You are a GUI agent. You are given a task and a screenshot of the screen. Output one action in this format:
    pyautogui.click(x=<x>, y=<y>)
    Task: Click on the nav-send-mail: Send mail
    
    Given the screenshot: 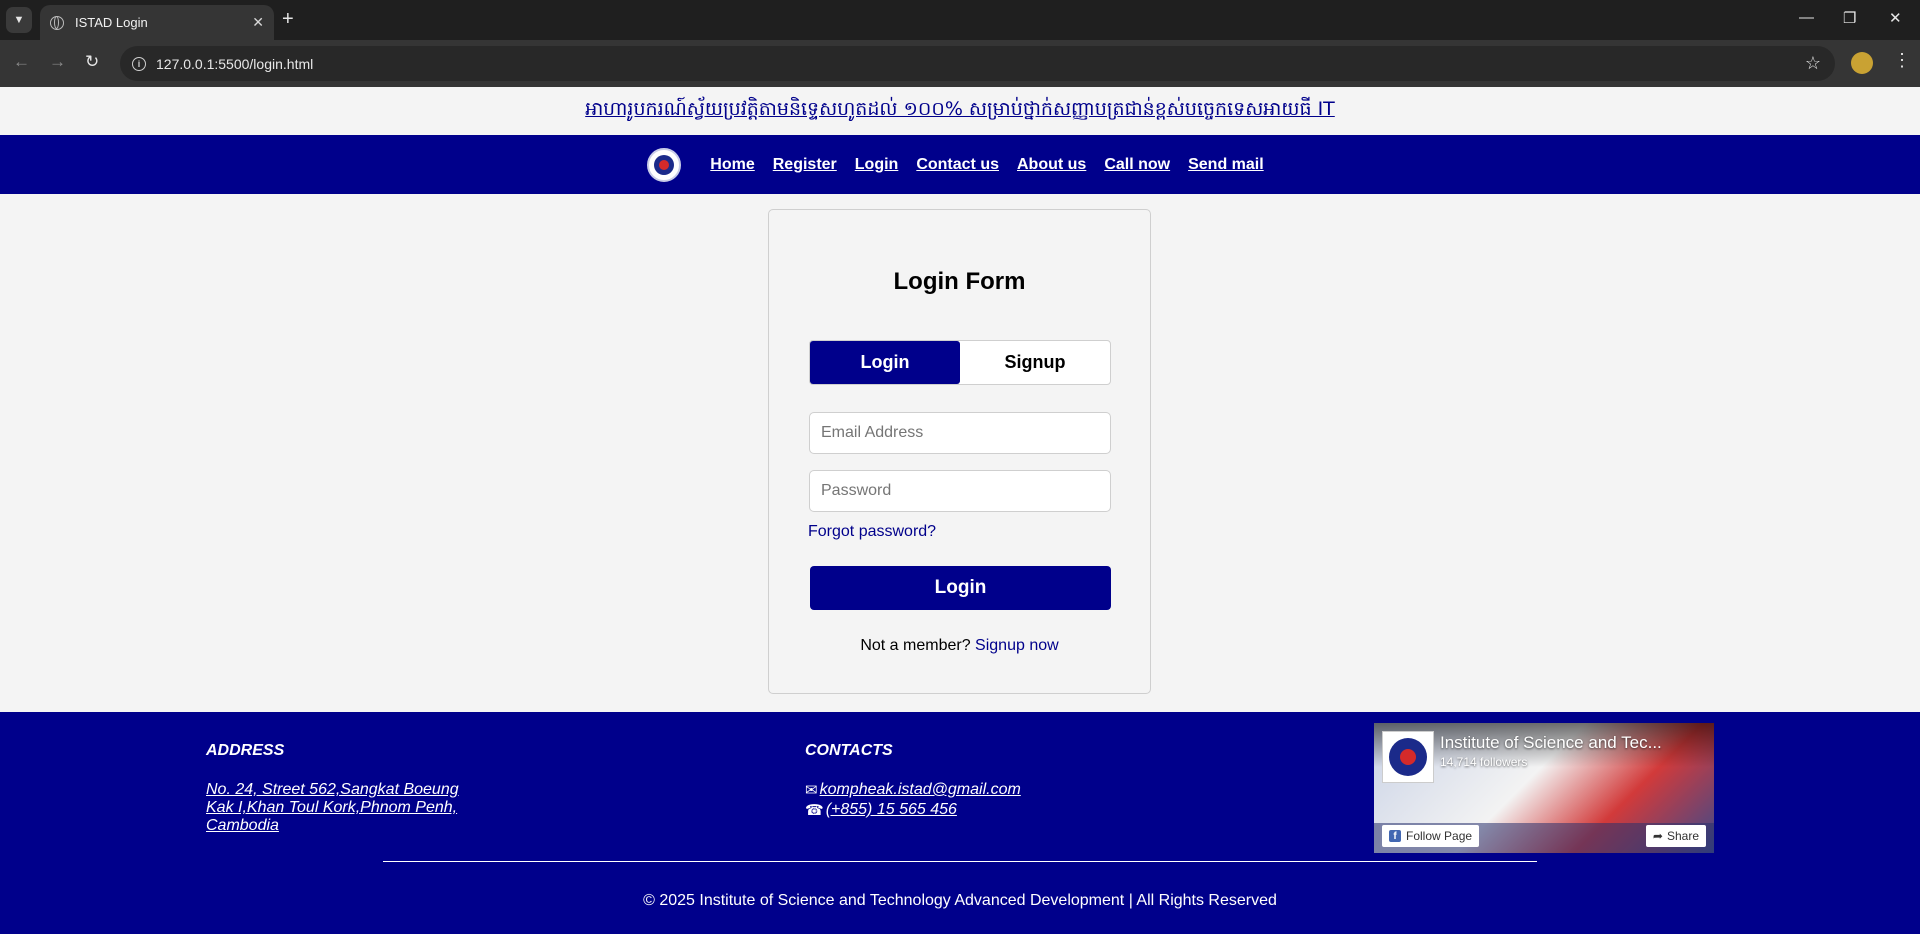 What is the action you would take?
    pyautogui.click(x=1226, y=165)
    